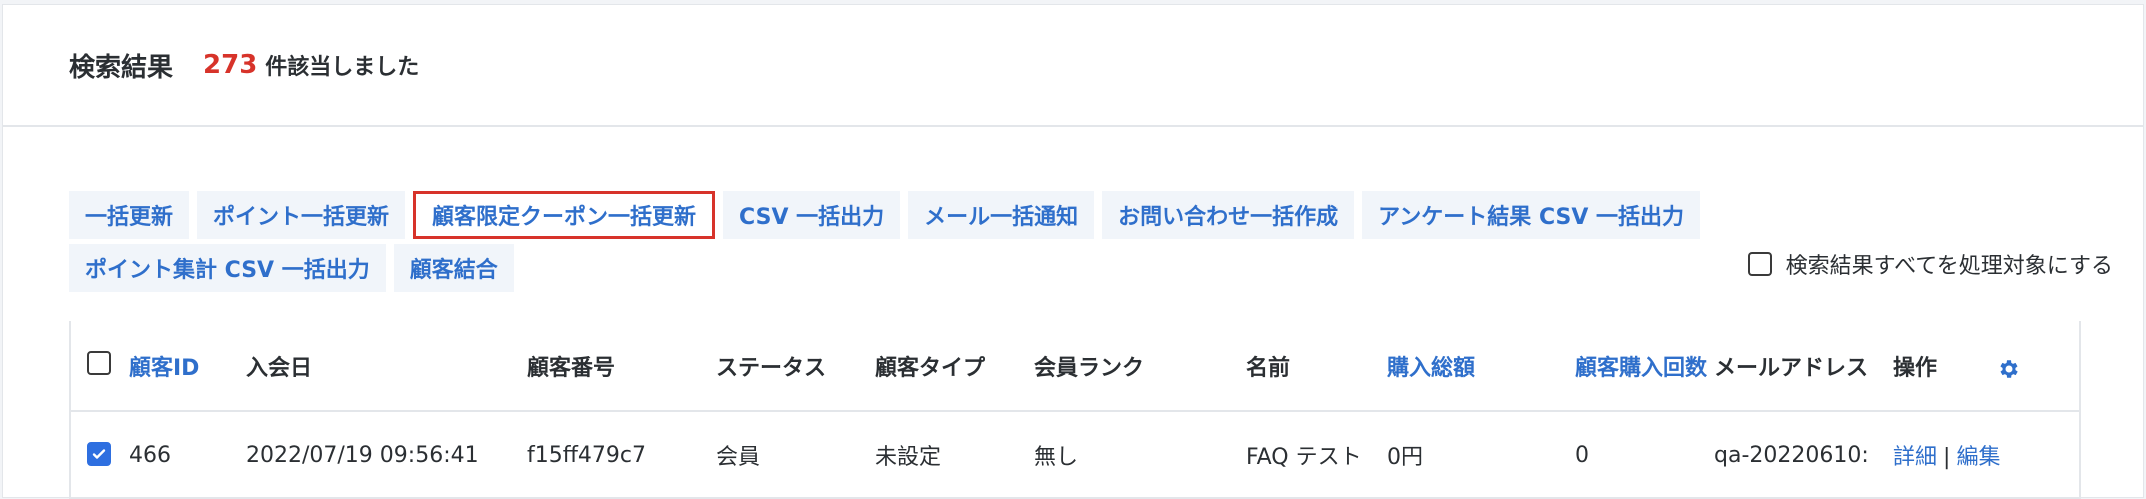 The width and height of the screenshot is (2146, 499). I want to click on check-icon, so click(99, 454).